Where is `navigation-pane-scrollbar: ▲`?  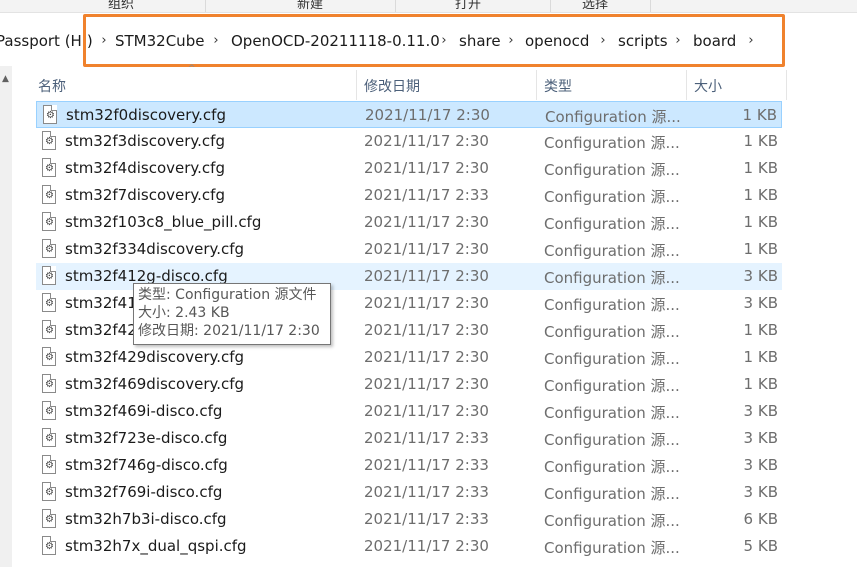
navigation-pane-scrollbar: ▲ is located at coordinates (6, 316).